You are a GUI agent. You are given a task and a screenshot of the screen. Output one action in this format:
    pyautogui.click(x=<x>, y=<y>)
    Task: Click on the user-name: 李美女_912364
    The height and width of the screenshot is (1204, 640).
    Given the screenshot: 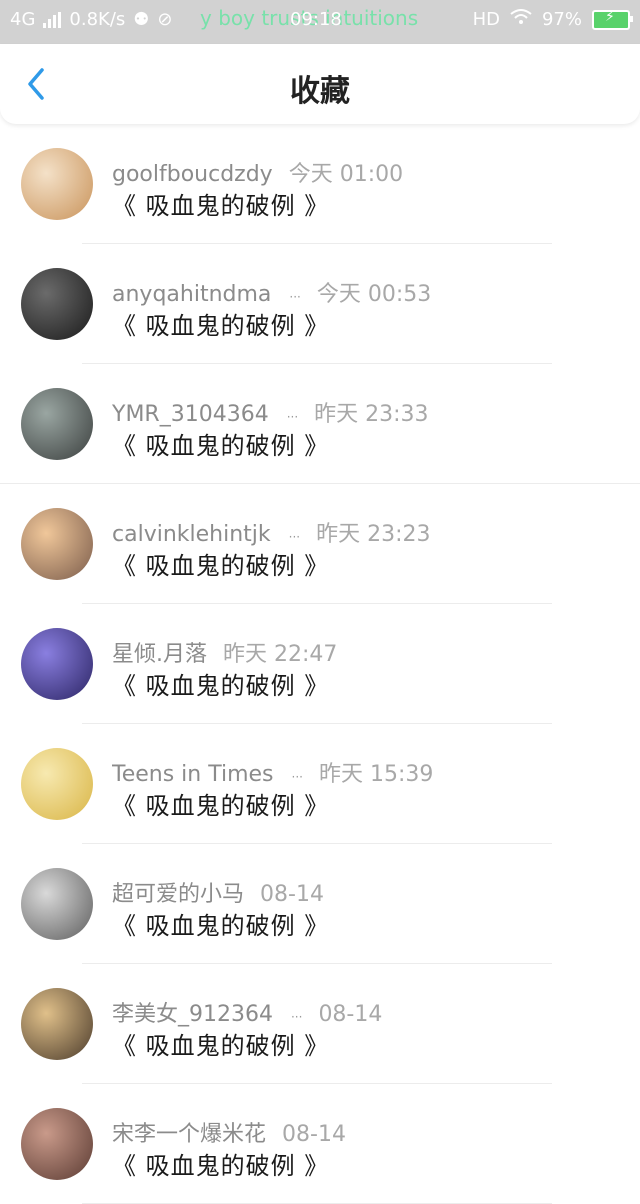 What is the action you would take?
    pyautogui.click(x=192, y=1014)
    